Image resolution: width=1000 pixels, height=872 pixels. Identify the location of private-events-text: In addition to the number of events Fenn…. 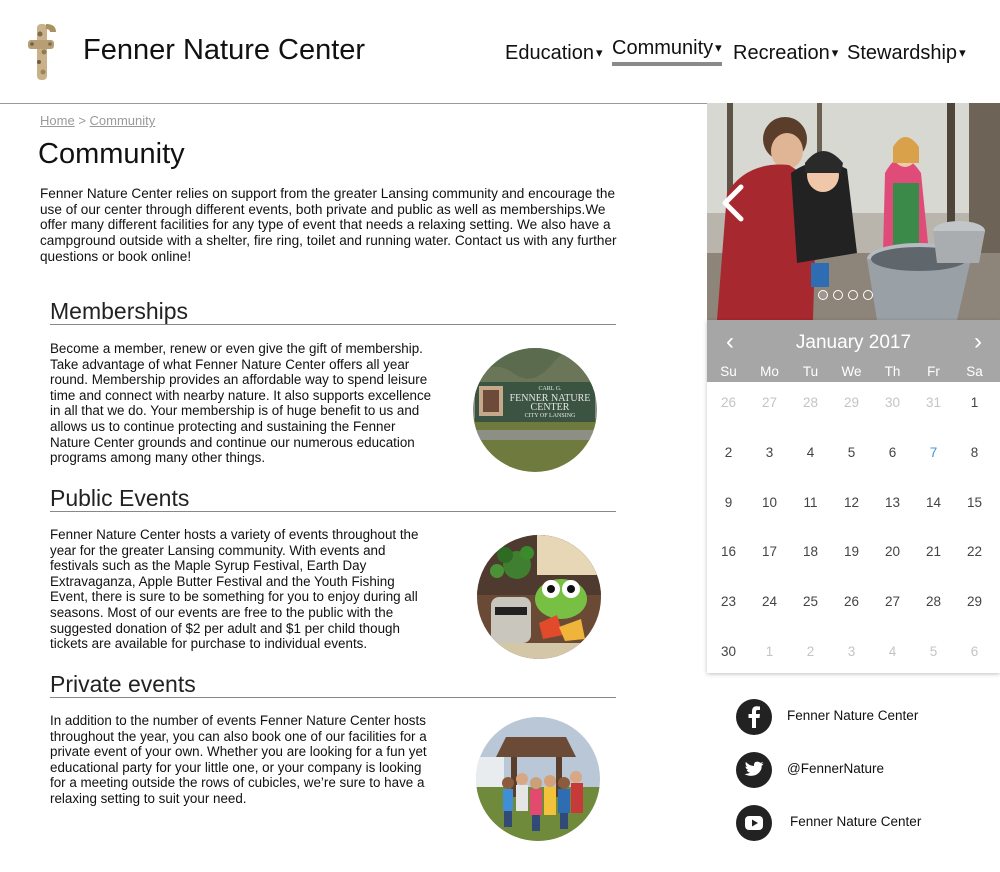
(238, 759).